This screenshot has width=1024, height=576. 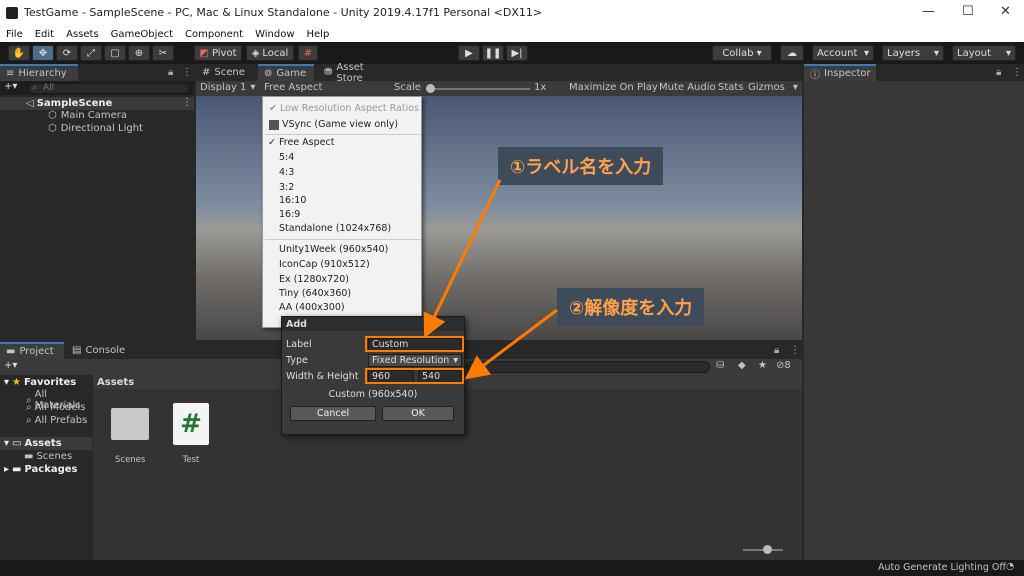 I want to click on hierarchy-item-directional-light: ⬡ Directional Light, so click(x=95, y=128).